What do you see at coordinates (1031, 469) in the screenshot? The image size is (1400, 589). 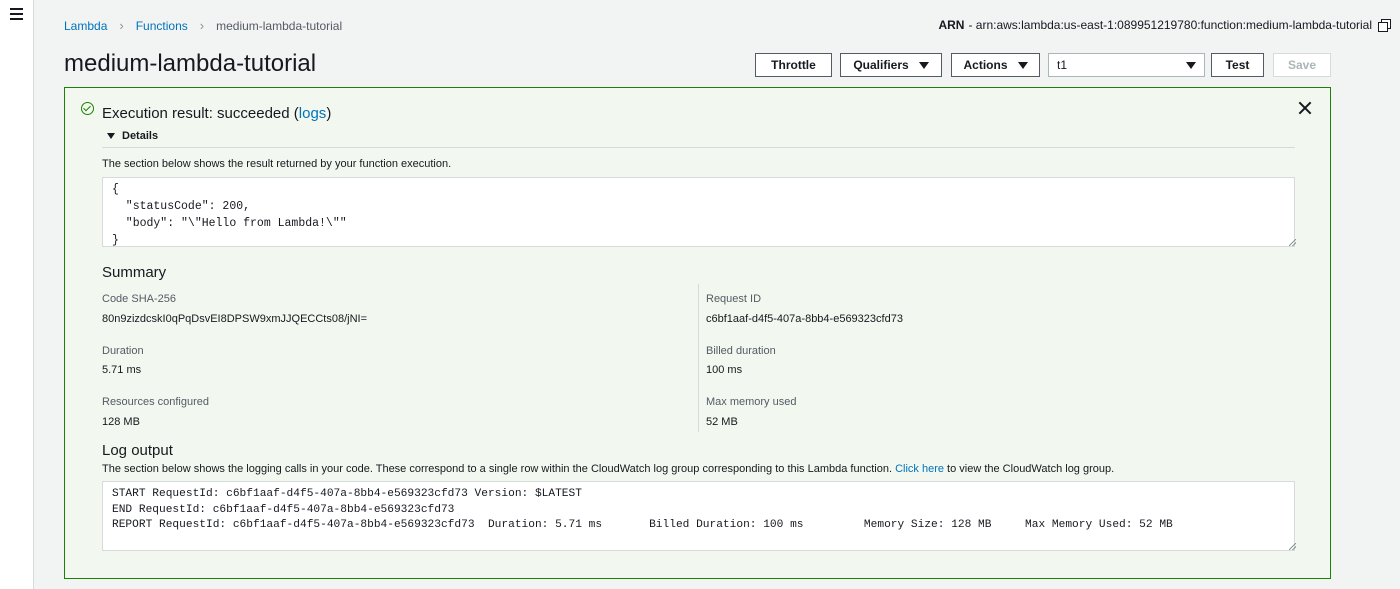 I see `log-description-suffix: to view the CloudWatch log group.` at bounding box center [1031, 469].